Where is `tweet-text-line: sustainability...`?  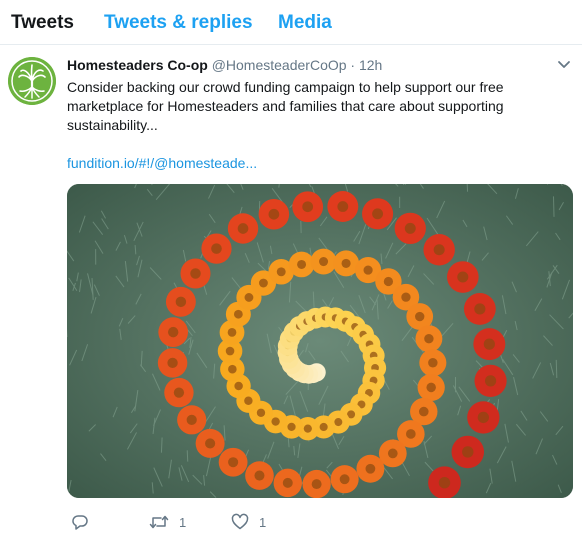
tweet-text-line: sustainability... is located at coordinates (112, 125).